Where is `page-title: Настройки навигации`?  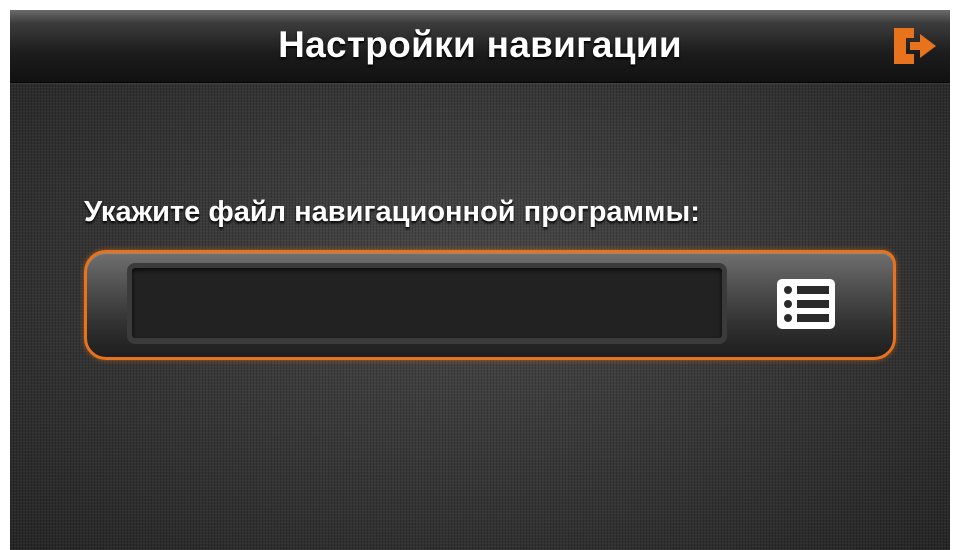
page-title: Настройки навигации is located at coordinates (480, 44).